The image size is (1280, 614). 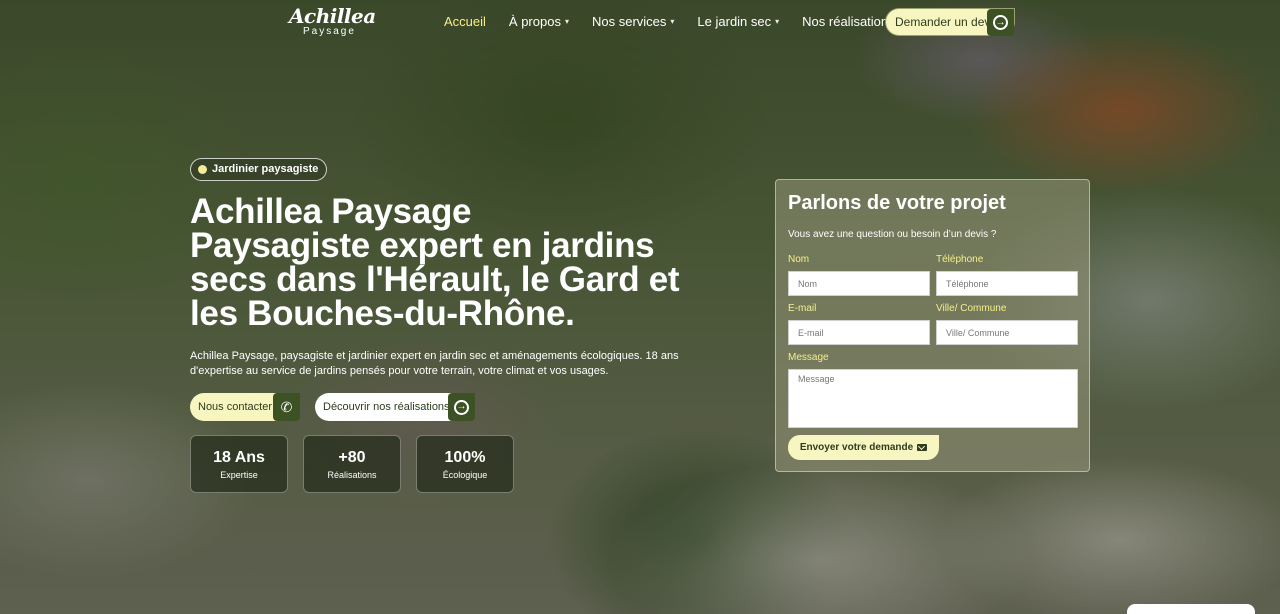 What do you see at coordinates (352, 457) in the screenshot?
I see `stat-value: +80` at bounding box center [352, 457].